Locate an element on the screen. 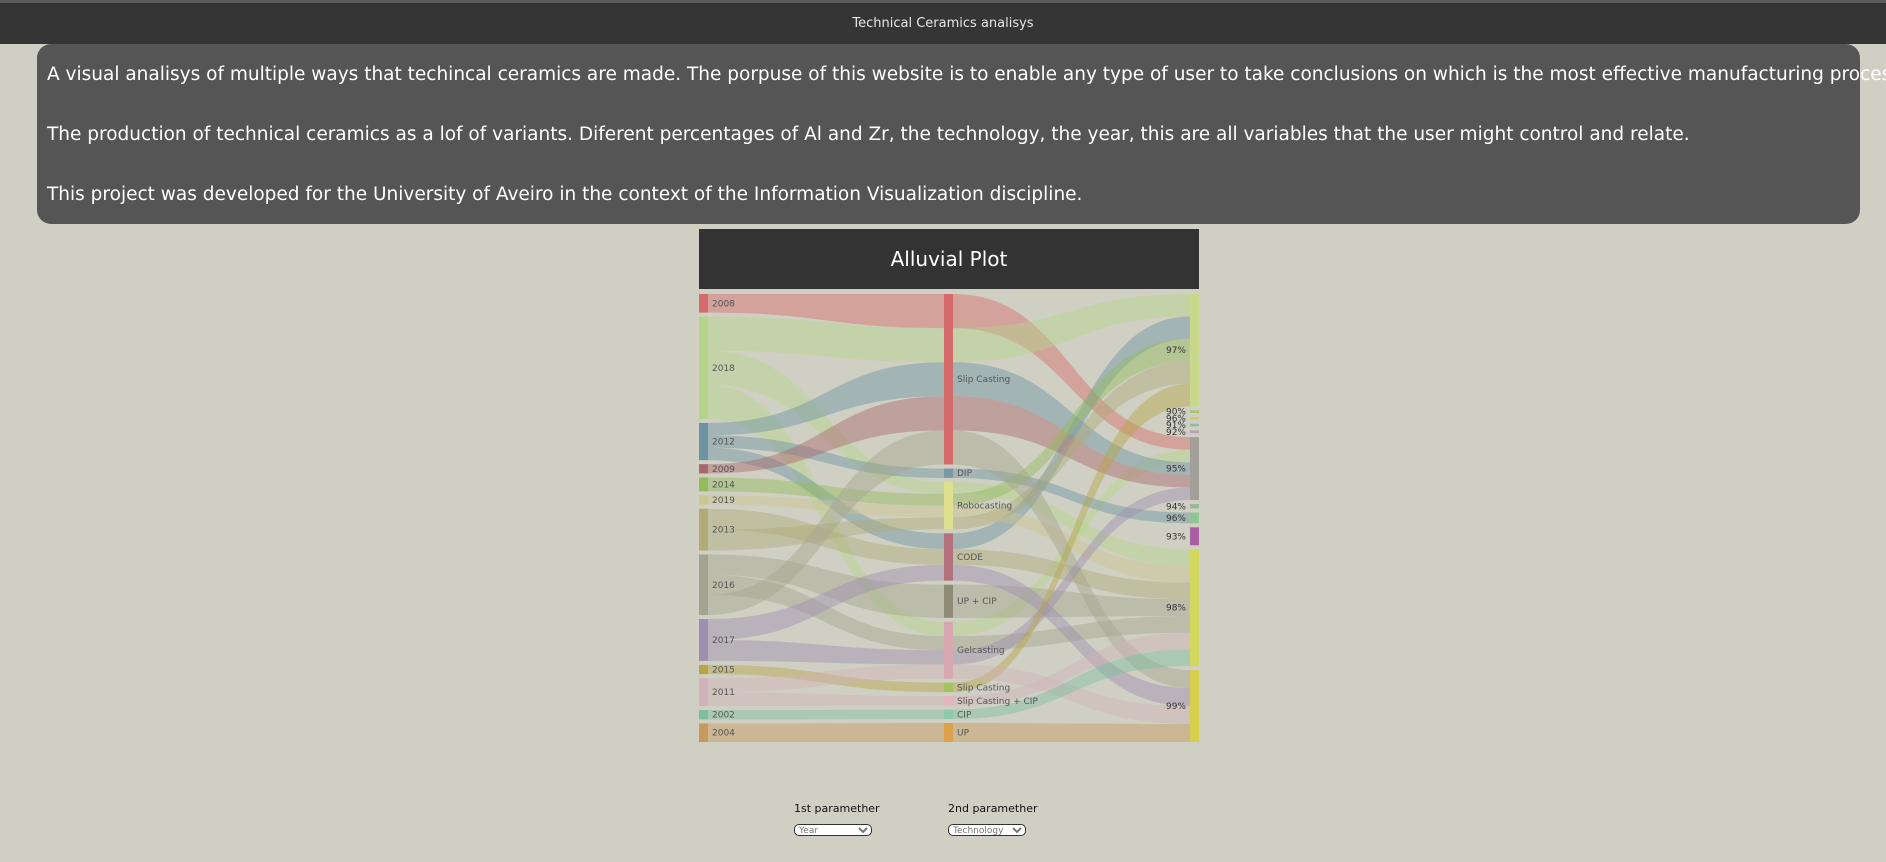  second-parameter-control: 2nd paramether Technology is located at coordinates (993, 819).